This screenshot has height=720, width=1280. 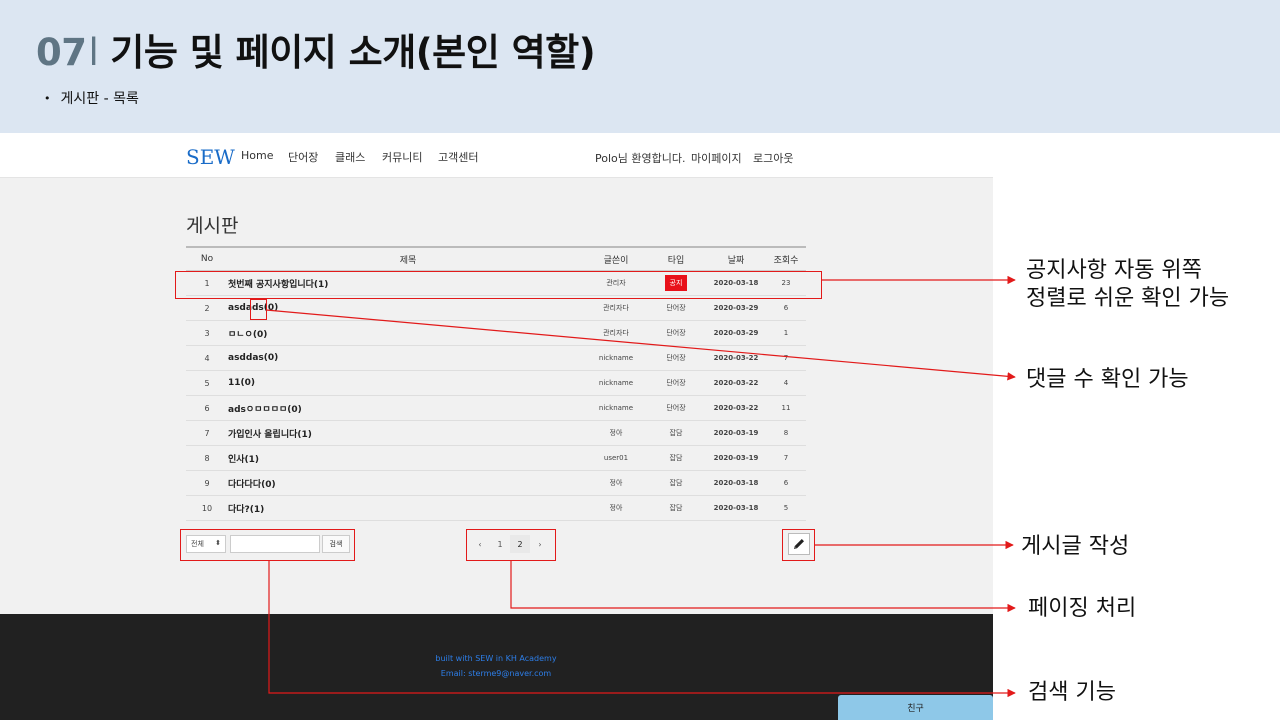 What do you see at coordinates (786, 508) in the screenshot?
I see `row-views: 5` at bounding box center [786, 508].